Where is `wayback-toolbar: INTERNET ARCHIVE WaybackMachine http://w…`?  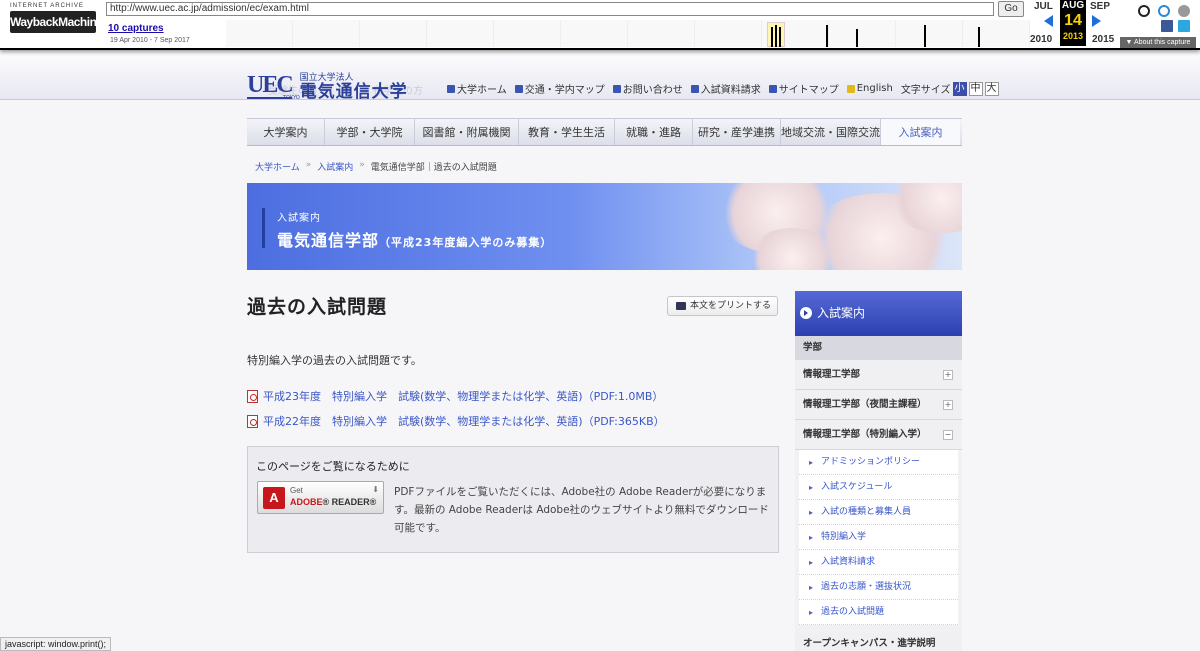 wayback-toolbar: INTERNET ARCHIVE WaybackMachine http://w… is located at coordinates (600, 25).